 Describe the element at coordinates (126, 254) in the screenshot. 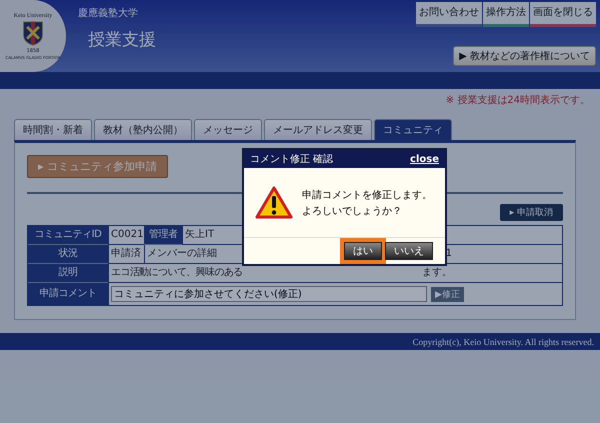

I see `table-cell: 申請済` at that location.